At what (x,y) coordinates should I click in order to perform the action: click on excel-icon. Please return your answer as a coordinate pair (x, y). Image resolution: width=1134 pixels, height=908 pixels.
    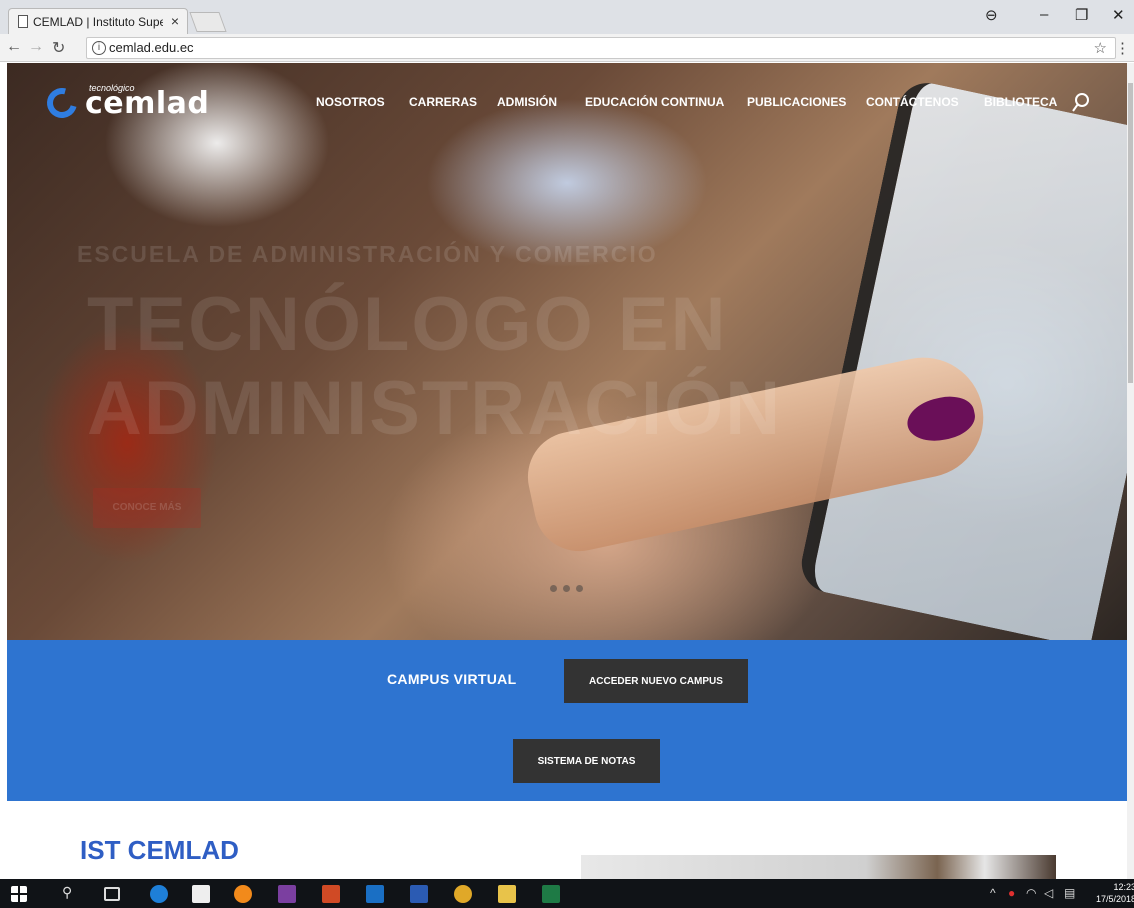
    Looking at the image, I should click on (551, 894).